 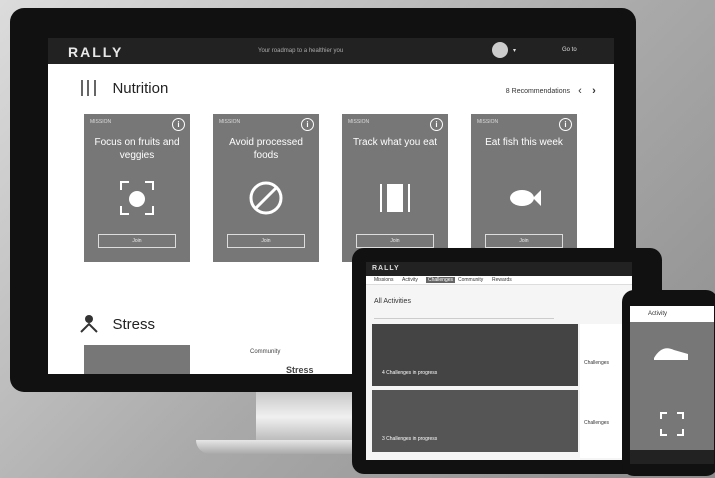 I want to click on phone-device: Activity, so click(x=668, y=383).